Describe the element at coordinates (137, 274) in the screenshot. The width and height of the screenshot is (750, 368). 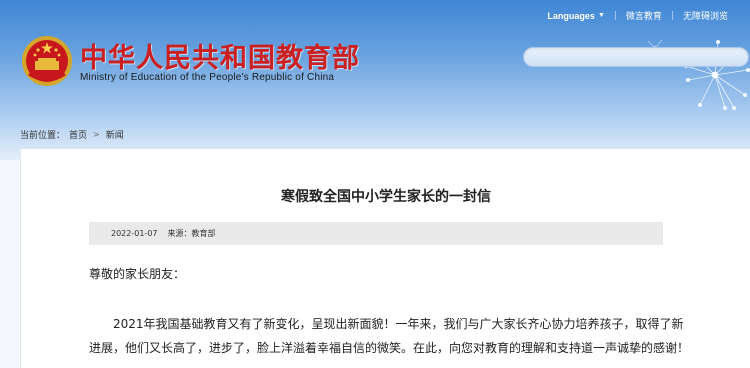
I see `greeting-paragraph: 尊敬的家长朋友：` at that location.